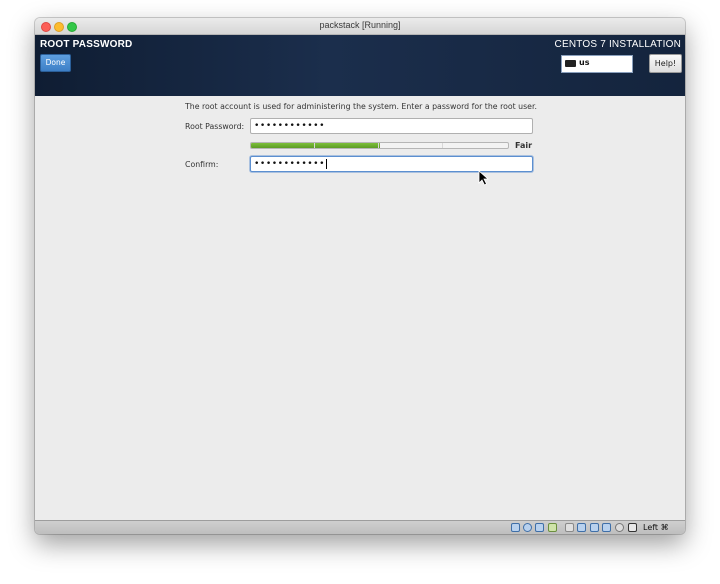 The height and width of the screenshot is (584, 720). Describe the element at coordinates (552, 527) in the screenshot. I see `shared-folders-icon` at that location.